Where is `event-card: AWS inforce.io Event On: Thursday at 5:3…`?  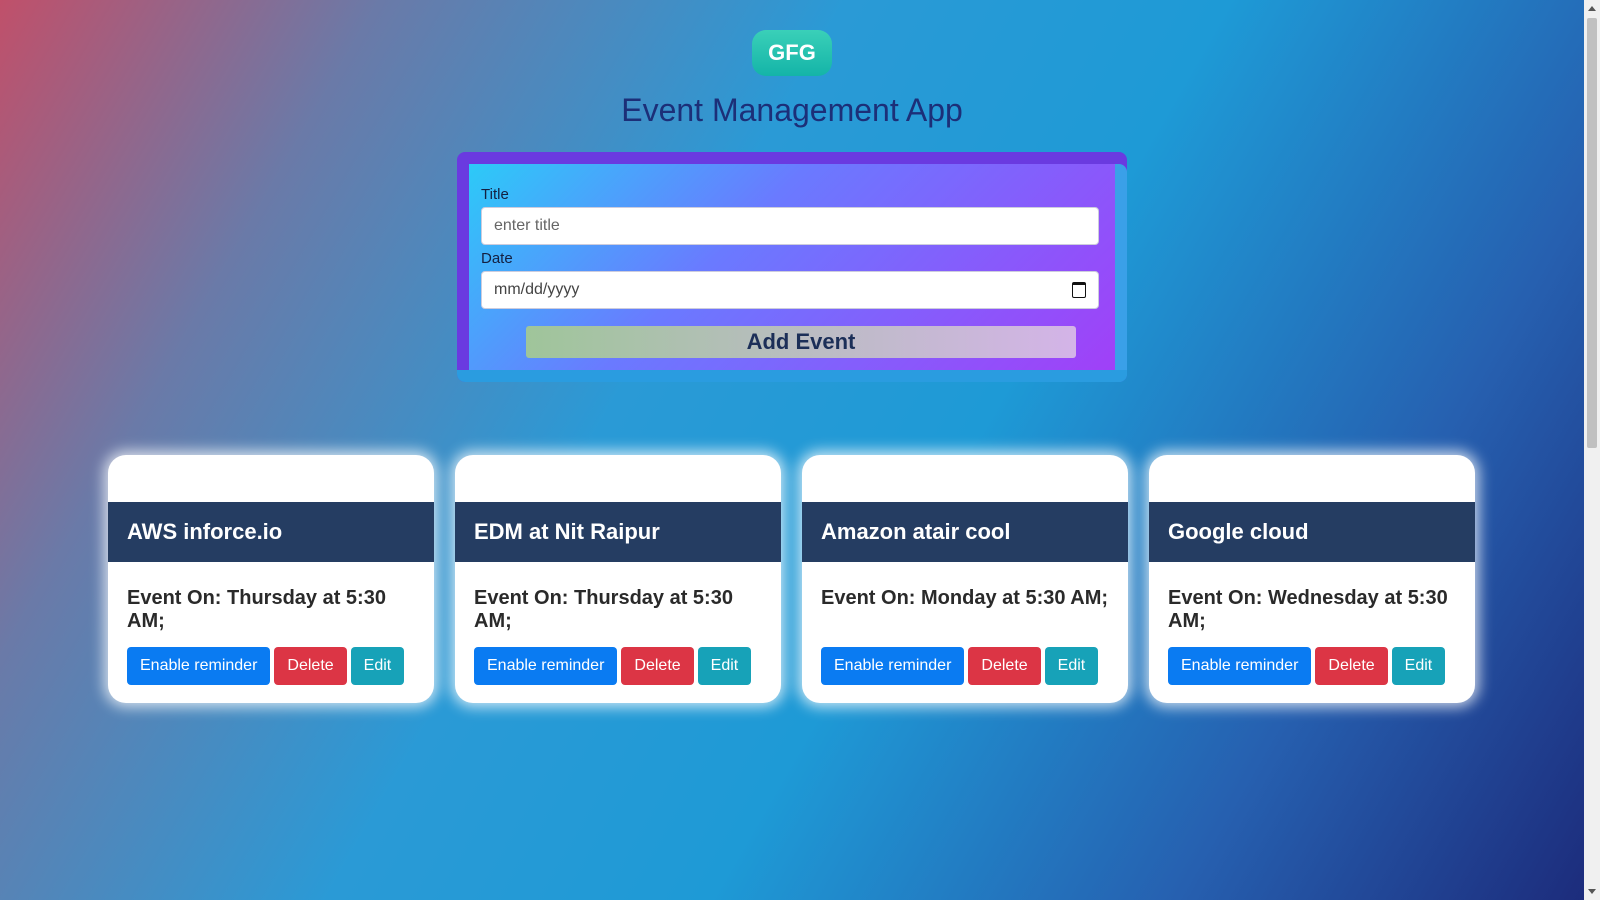 event-card: AWS inforce.io Event On: Thursday at 5:3… is located at coordinates (271, 579).